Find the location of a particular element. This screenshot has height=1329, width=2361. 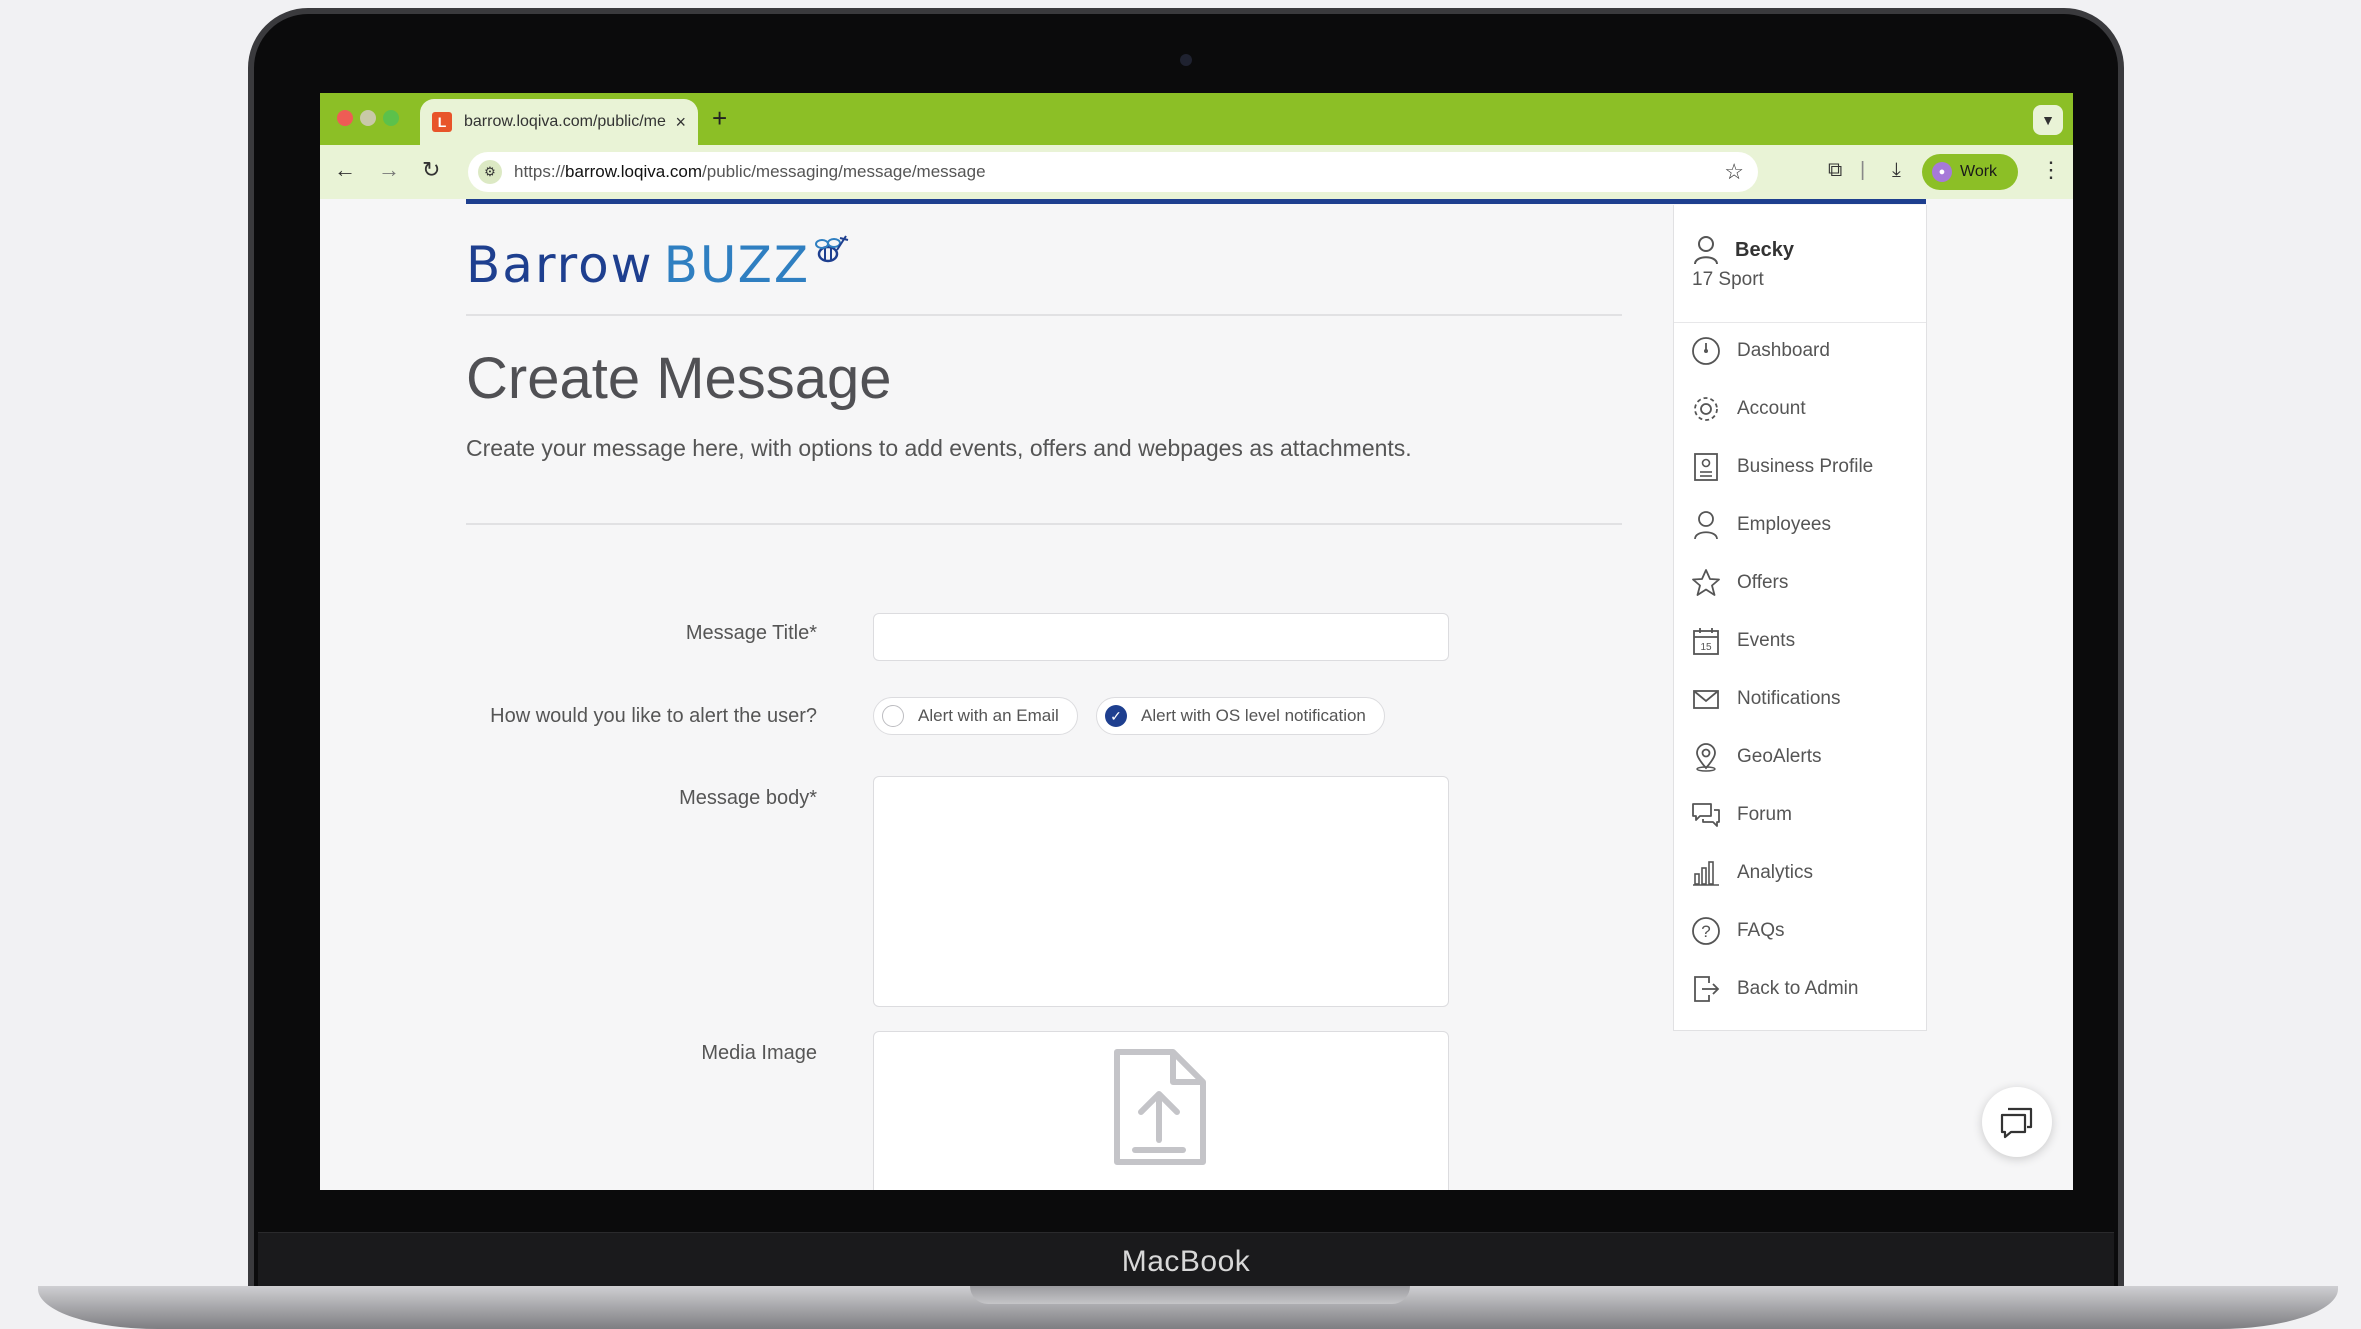

sidebar-item-label: Offers is located at coordinates (1763, 582).